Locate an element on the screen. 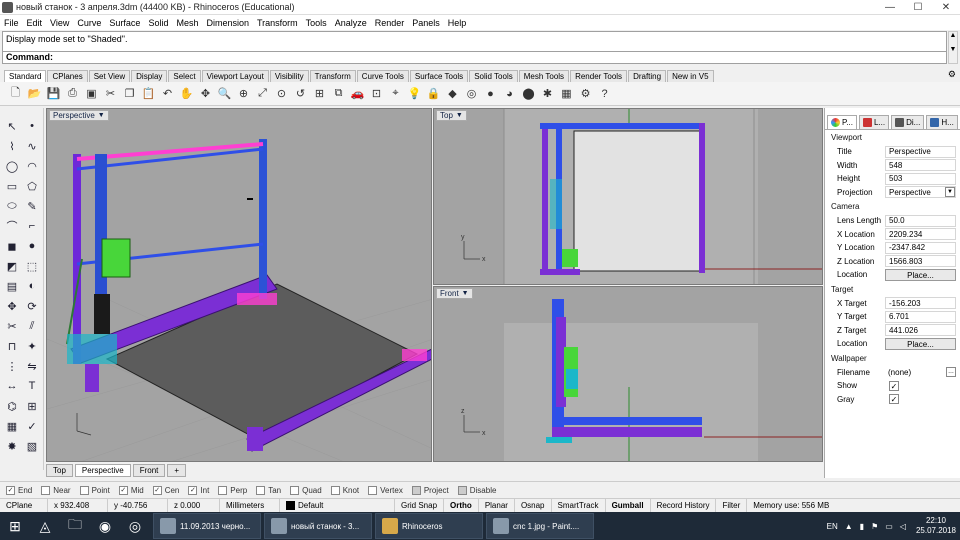 The height and width of the screenshot is (540, 960). front-viewport-title: Front ▼ is located at coordinates (454, 293).